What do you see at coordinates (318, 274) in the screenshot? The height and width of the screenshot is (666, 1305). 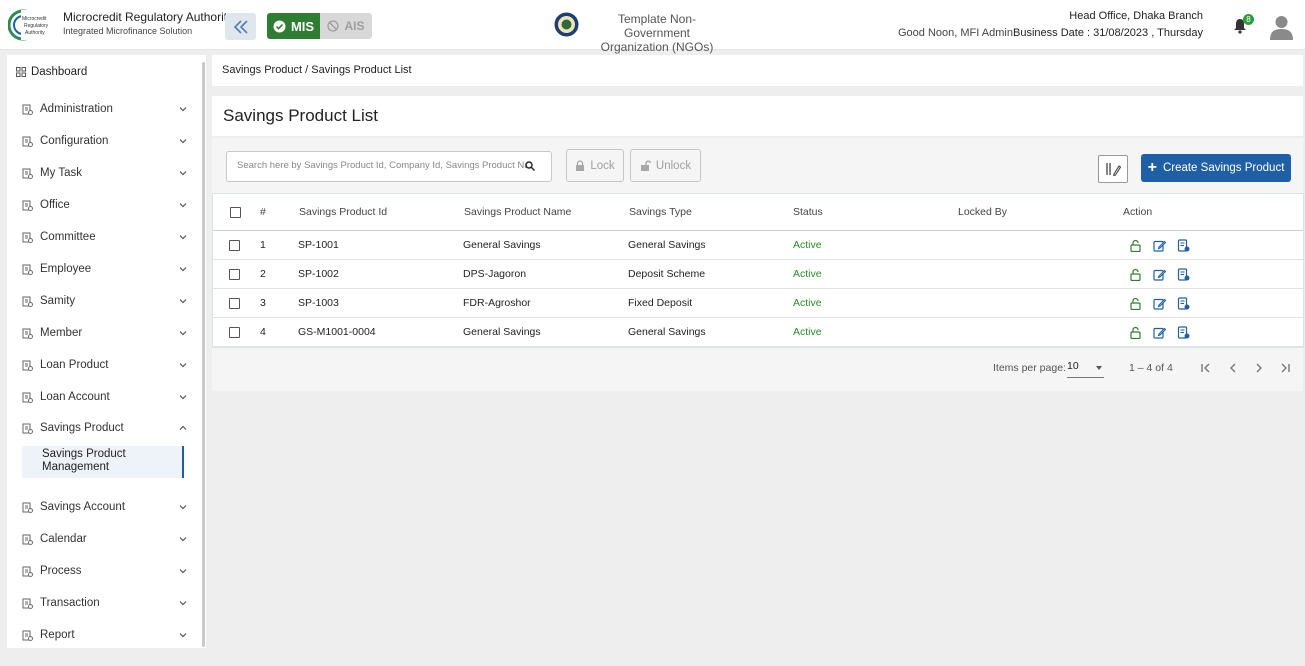 I see `cell-product-id: SP-1002` at bounding box center [318, 274].